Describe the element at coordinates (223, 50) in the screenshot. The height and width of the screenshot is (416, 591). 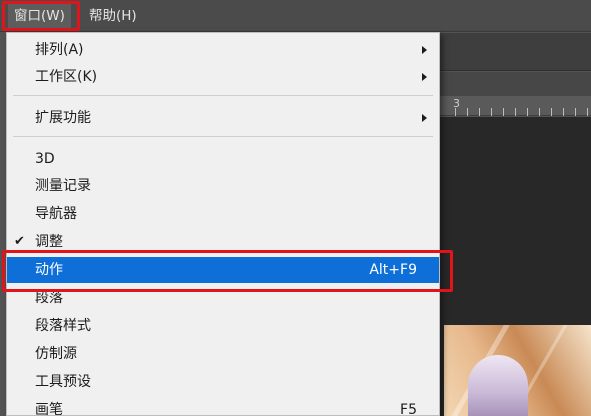
I see `menu-item-arrange: 排列(A)` at that location.